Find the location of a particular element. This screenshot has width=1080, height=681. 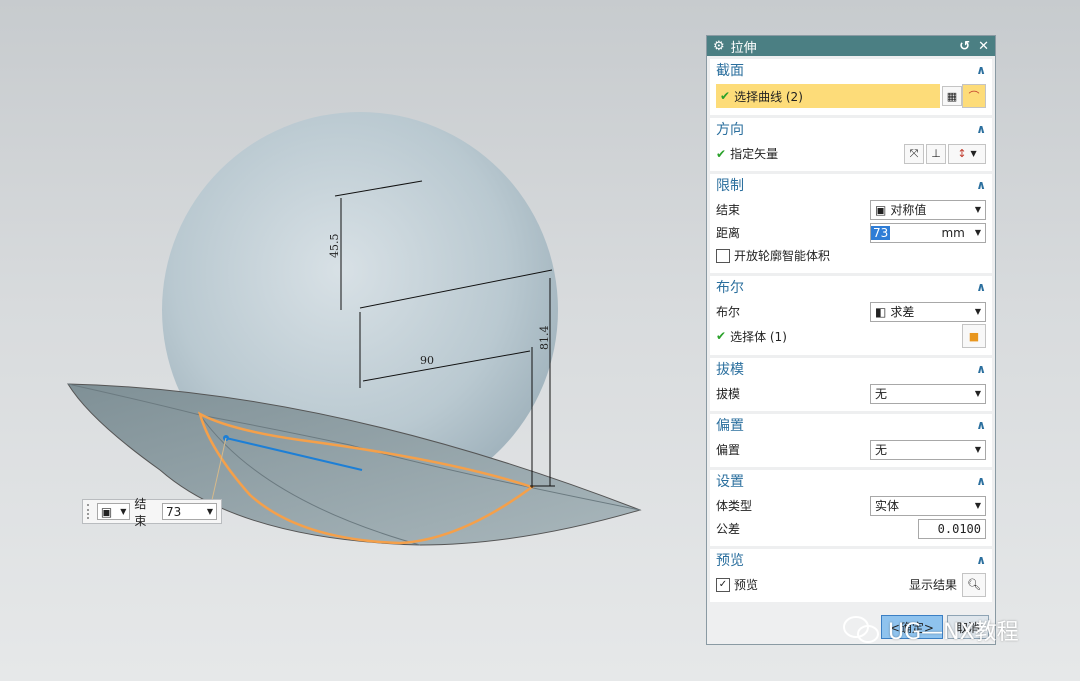

draft-panel: 拔模 ∧ 拔模 无 ▼ is located at coordinates (851, 384).